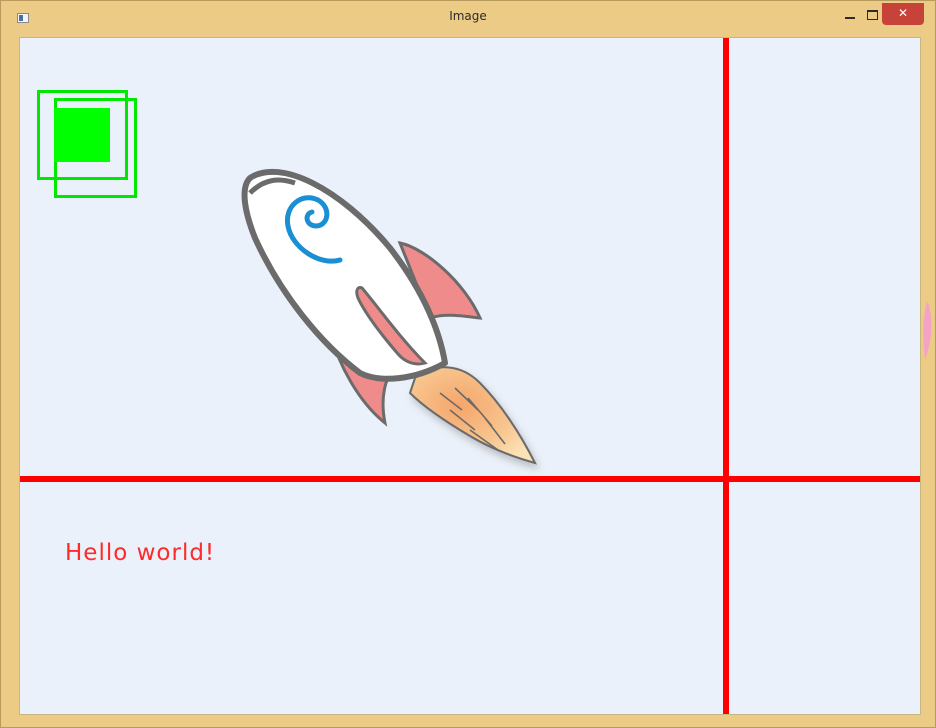 Image resolution: width=936 pixels, height=728 pixels. I want to click on minimize-icon, so click(850, 18).